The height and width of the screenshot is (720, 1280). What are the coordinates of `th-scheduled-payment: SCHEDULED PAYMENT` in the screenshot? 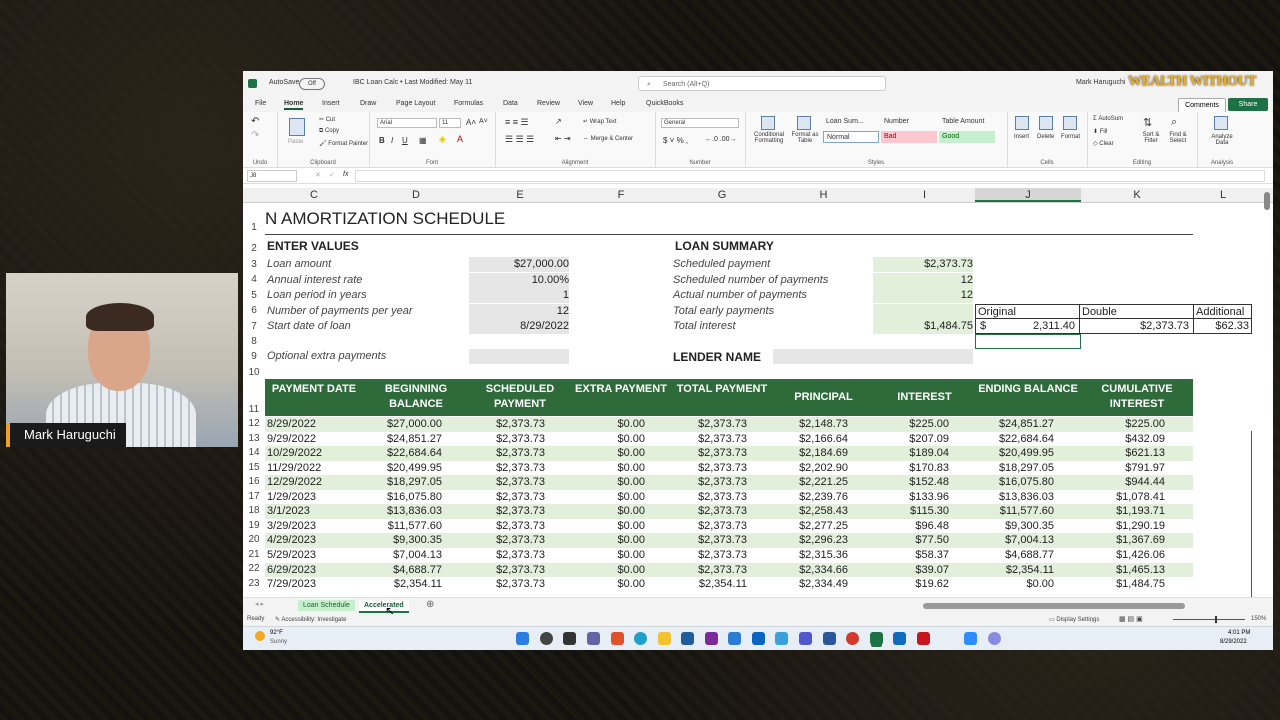 It's located at (520, 397).